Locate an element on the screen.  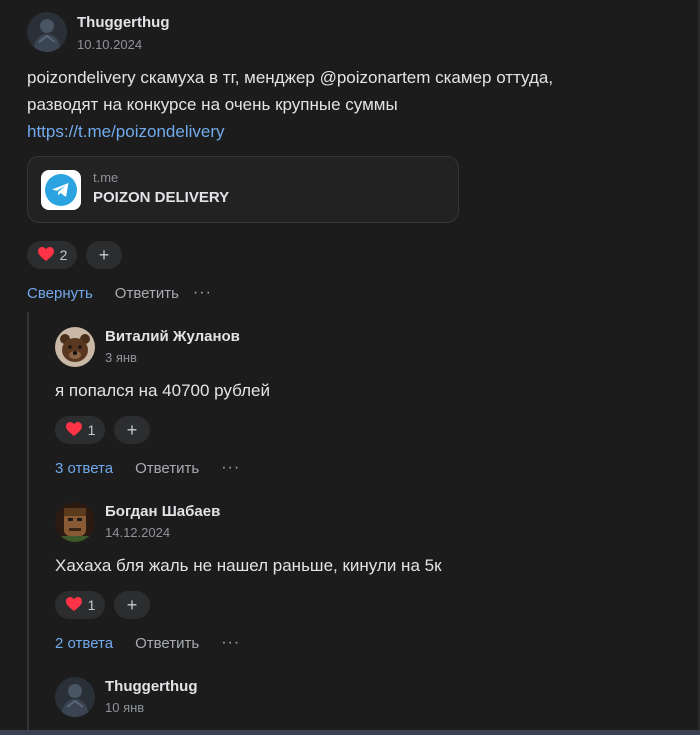
card-title: POIZON DELIVERY is located at coordinates (161, 197).